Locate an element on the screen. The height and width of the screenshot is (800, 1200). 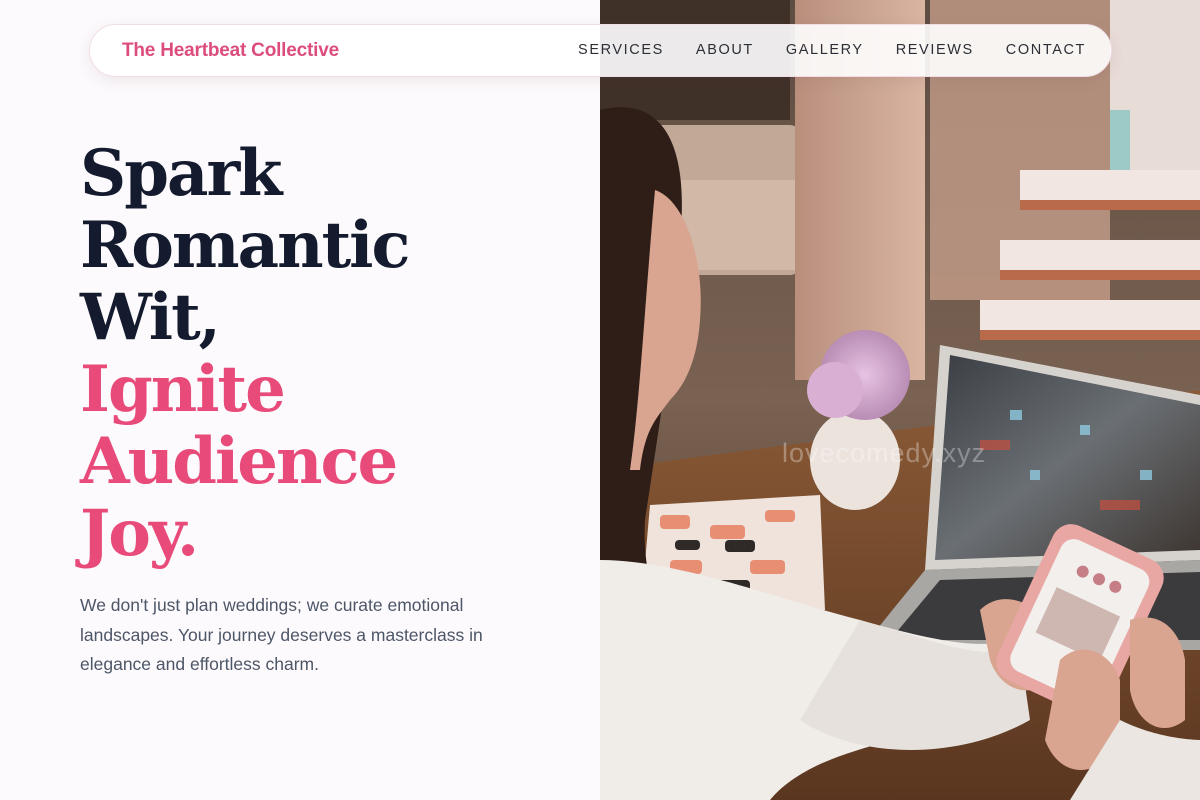
nav-link-contact: CONTACT is located at coordinates (1046, 50).